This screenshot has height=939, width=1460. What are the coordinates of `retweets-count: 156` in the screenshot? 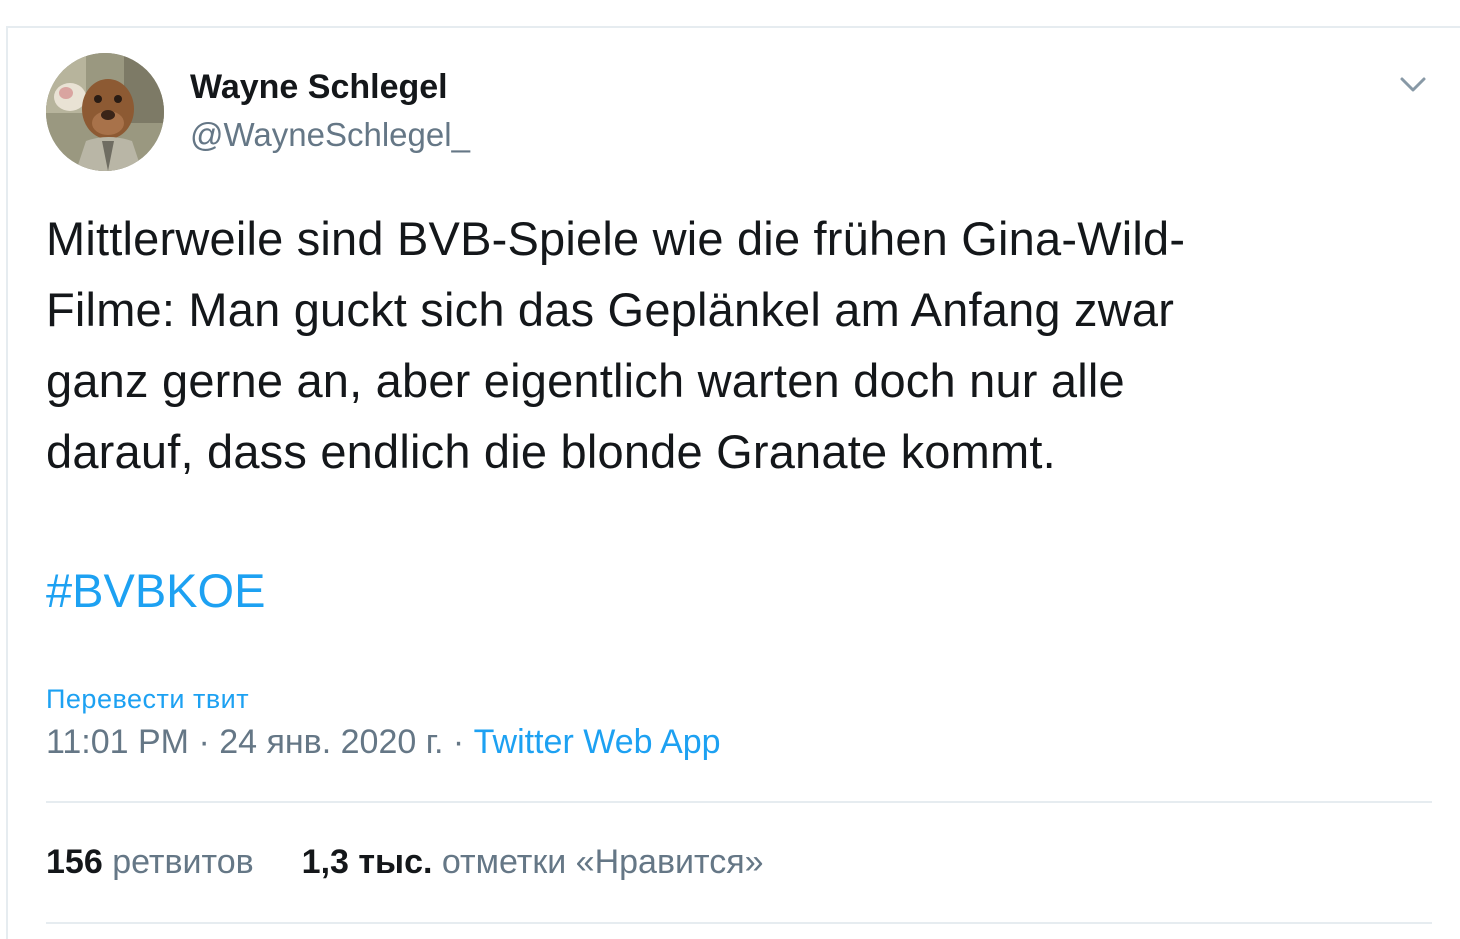 It's located at (74, 862).